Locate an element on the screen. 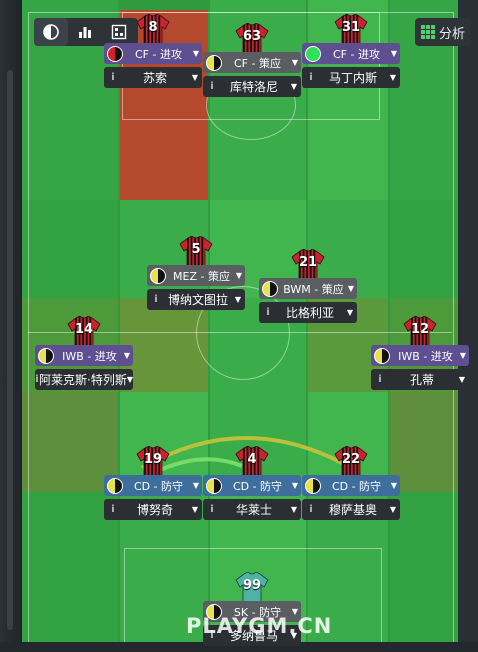 This screenshot has width=478, height=652. contrast-view-button is located at coordinates (51, 32).